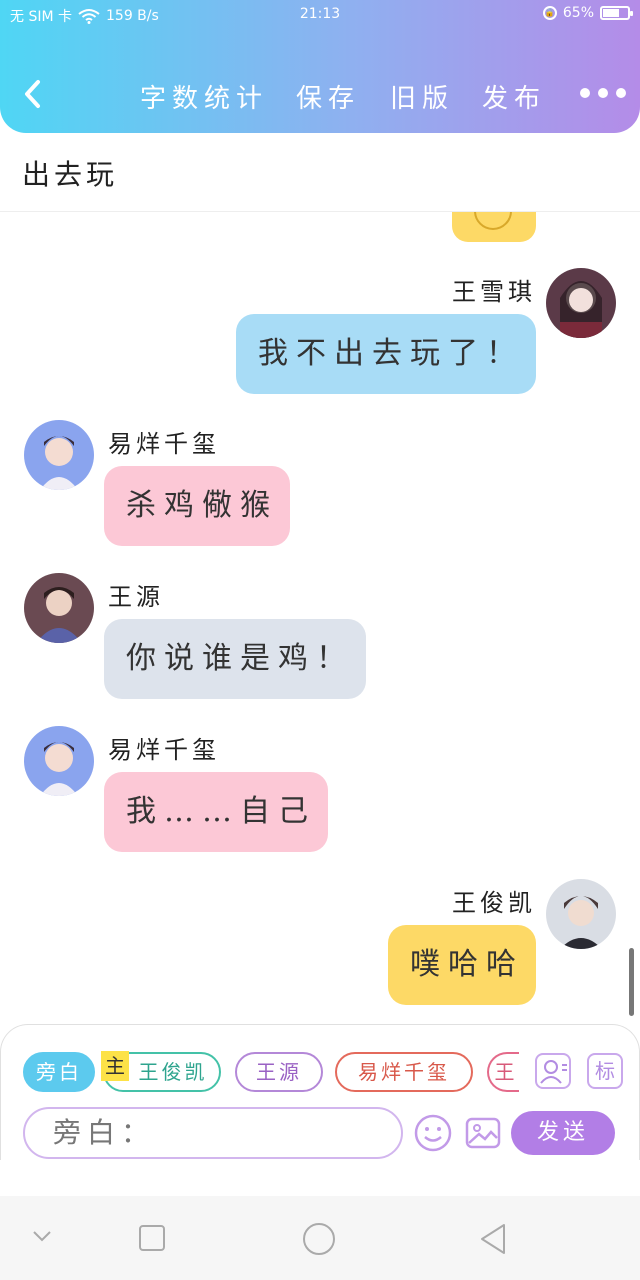 The width and height of the screenshot is (640, 1280). What do you see at coordinates (319, 1241) in the screenshot?
I see `home-icon` at bounding box center [319, 1241].